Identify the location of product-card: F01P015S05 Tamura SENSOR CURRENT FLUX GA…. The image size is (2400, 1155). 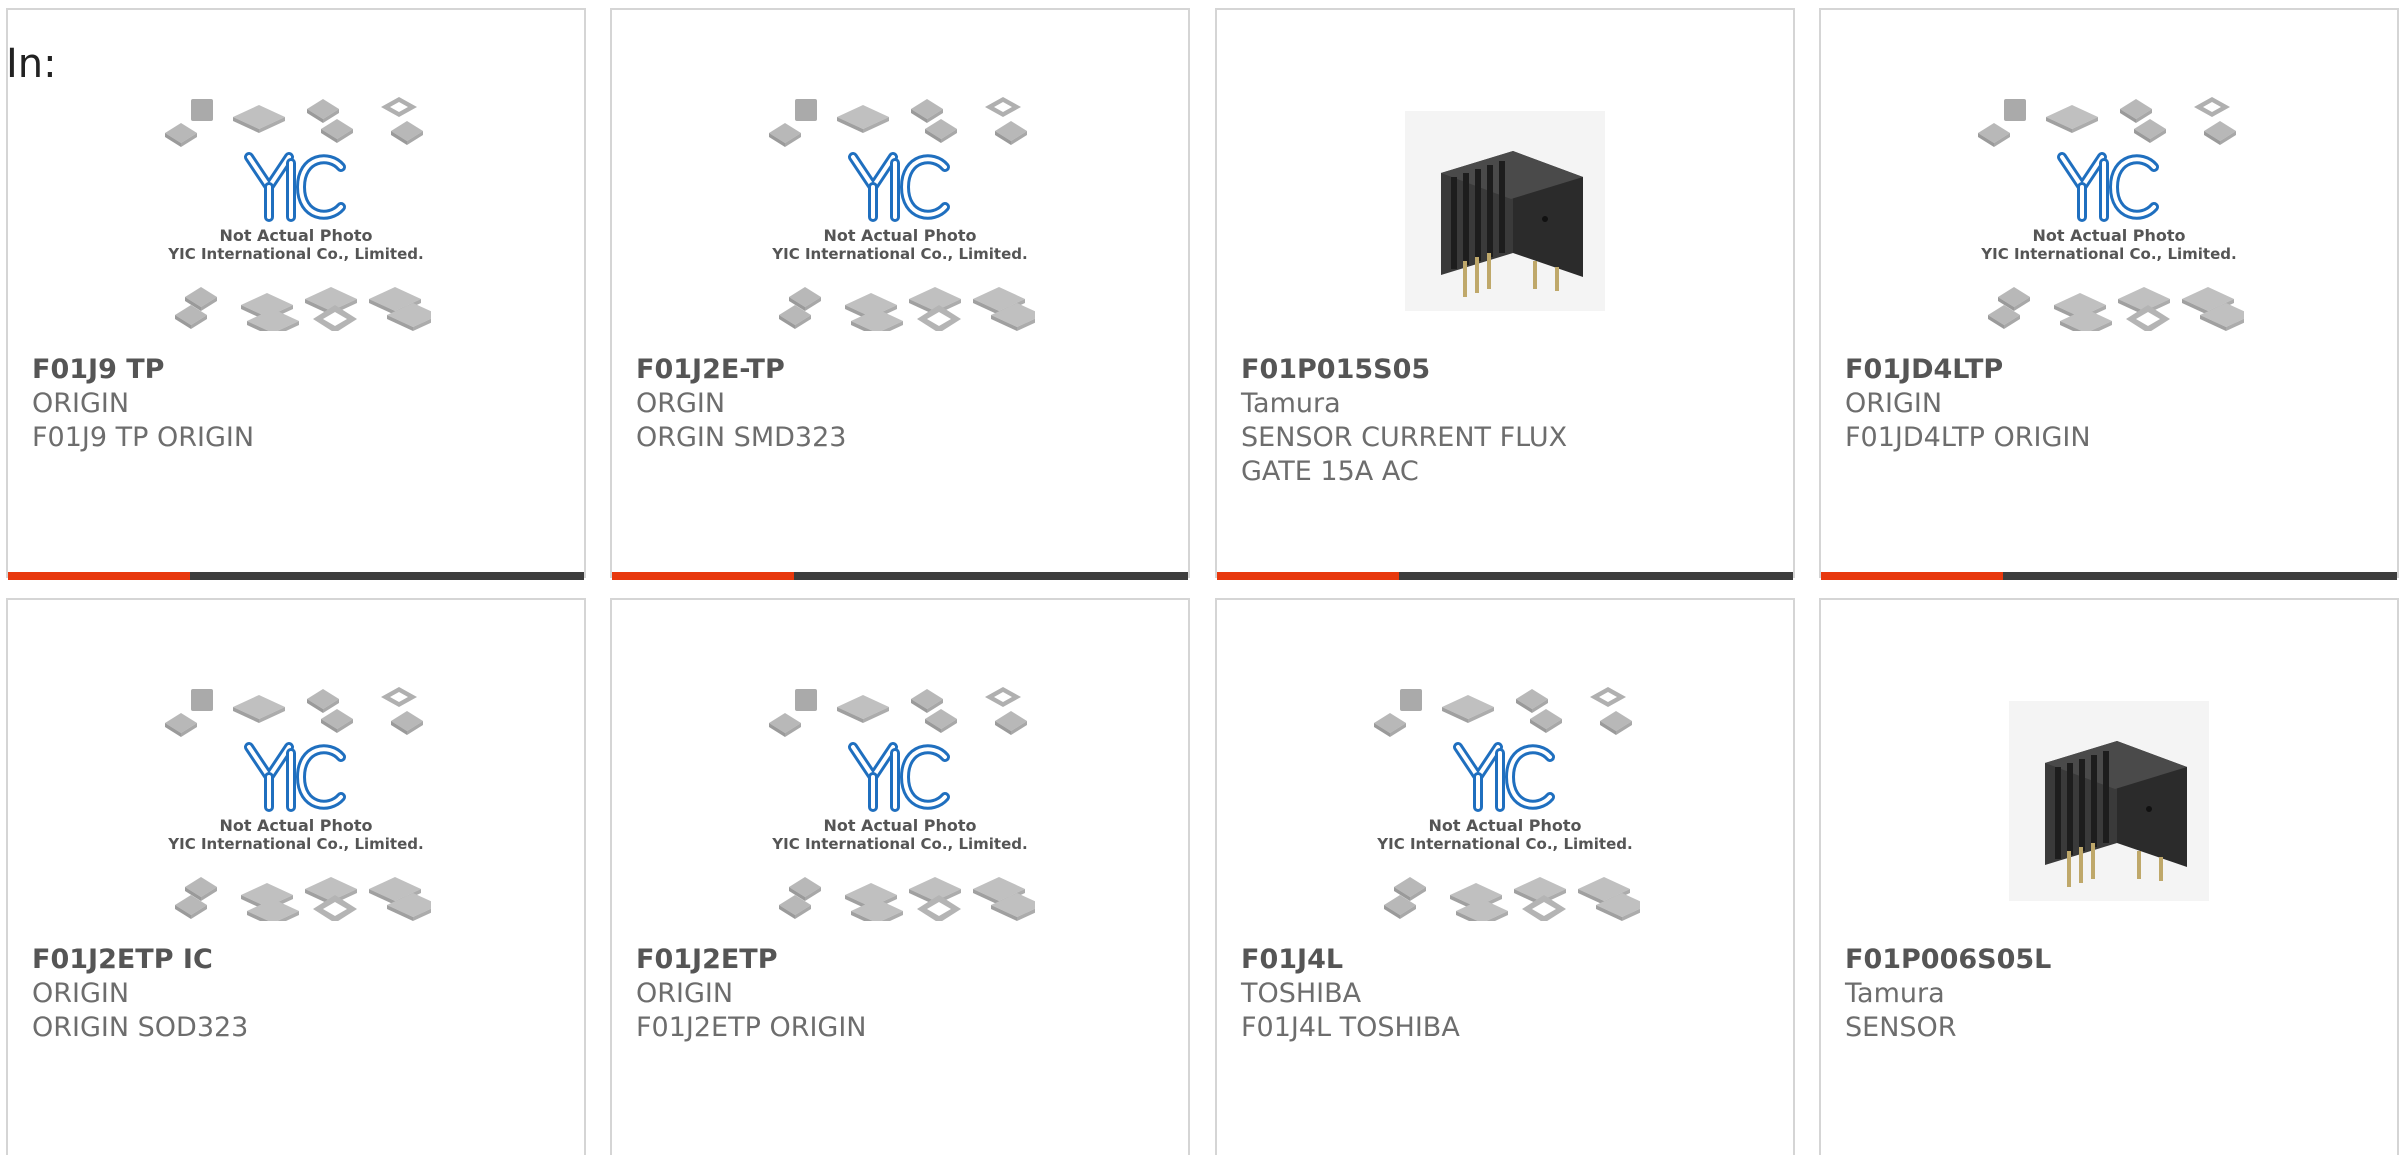
(1505, 294).